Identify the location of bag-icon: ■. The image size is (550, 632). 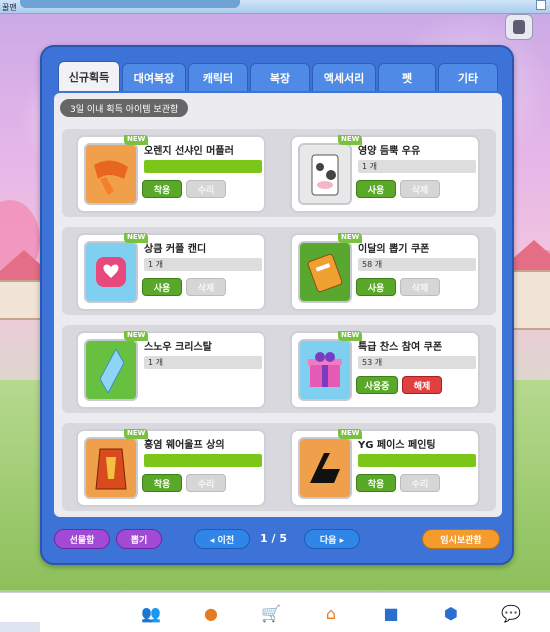
(391, 613).